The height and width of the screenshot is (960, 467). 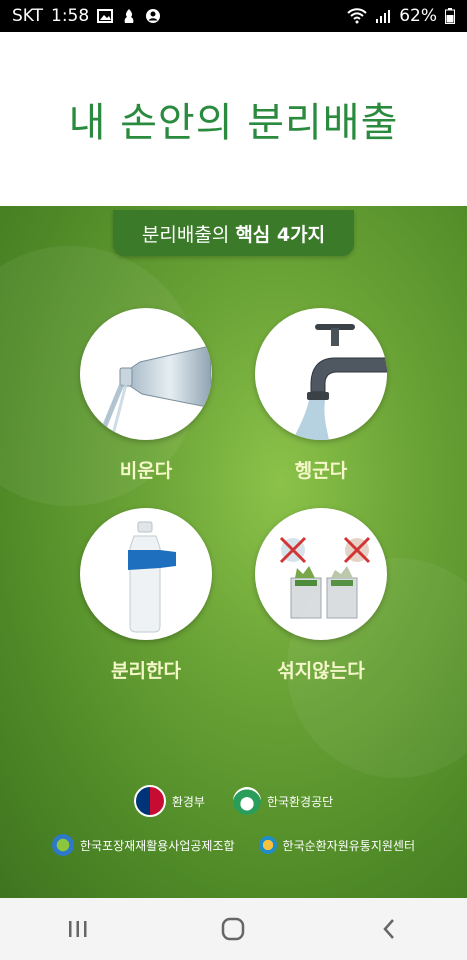 What do you see at coordinates (70, 16) in the screenshot?
I see `clock-text: 1:58` at bounding box center [70, 16].